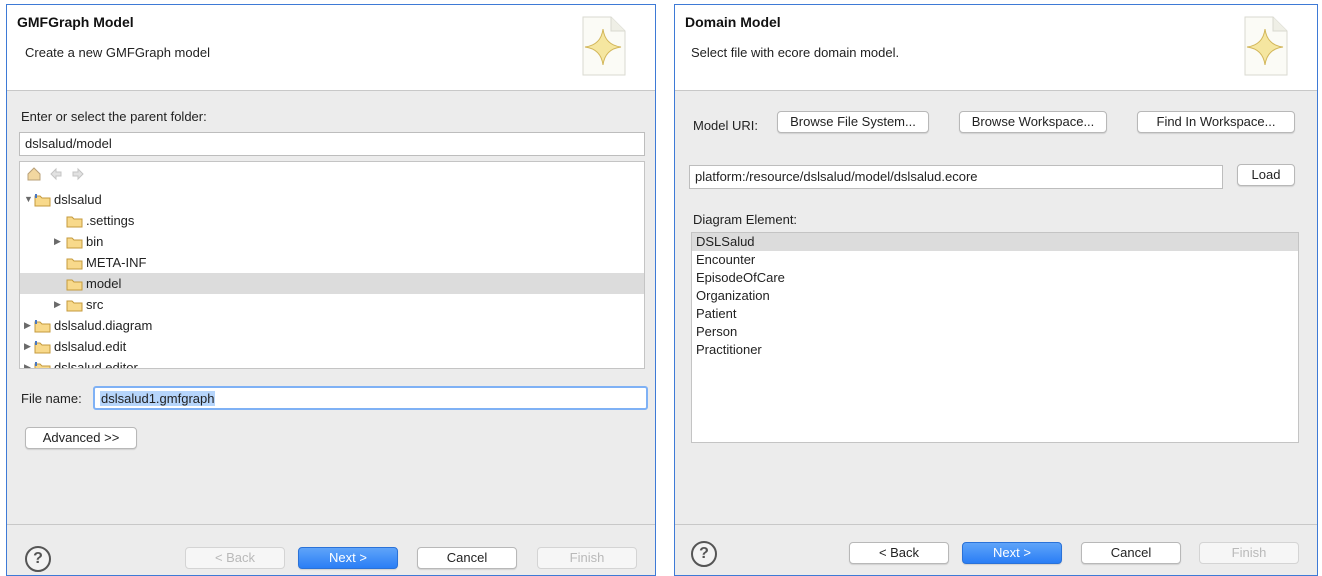 This screenshot has height=576, width=1322. What do you see at coordinates (81, 438) in the screenshot?
I see `advanced-button: Advanced >>` at bounding box center [81, 438].